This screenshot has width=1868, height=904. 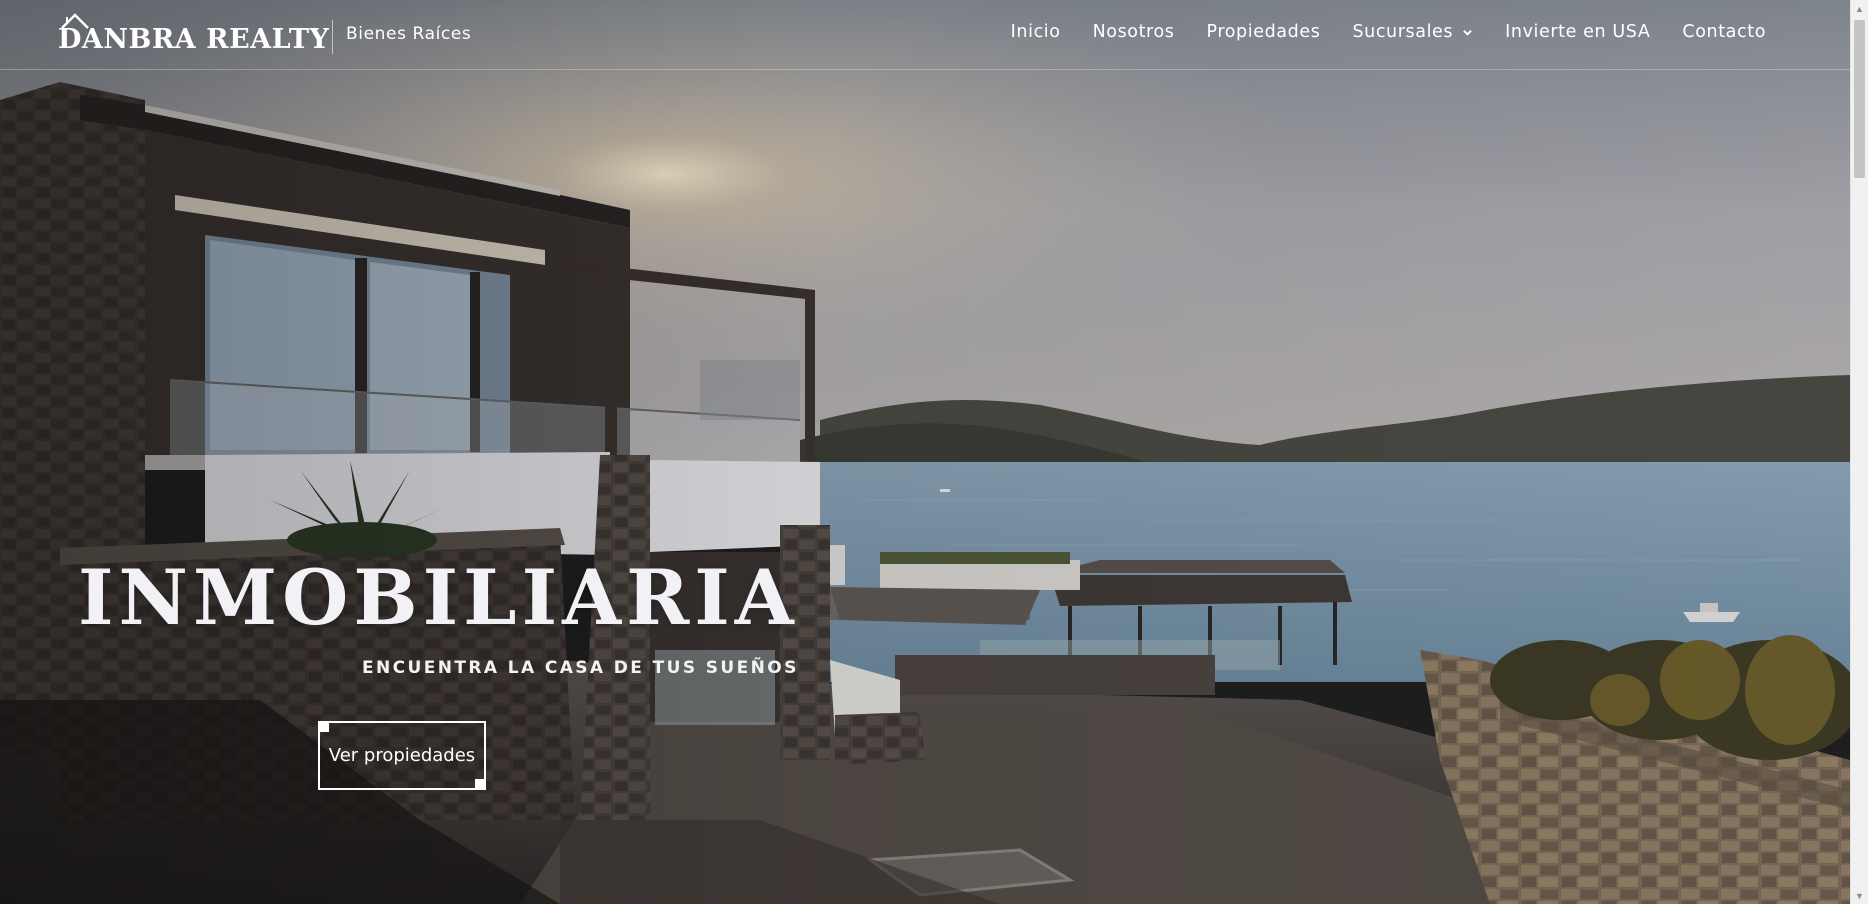 What do you see at coordinates (1859, 452) in the screenshot?
I see `page-scrollbar: ▲ ▼` at bounding box center [1859, 452].